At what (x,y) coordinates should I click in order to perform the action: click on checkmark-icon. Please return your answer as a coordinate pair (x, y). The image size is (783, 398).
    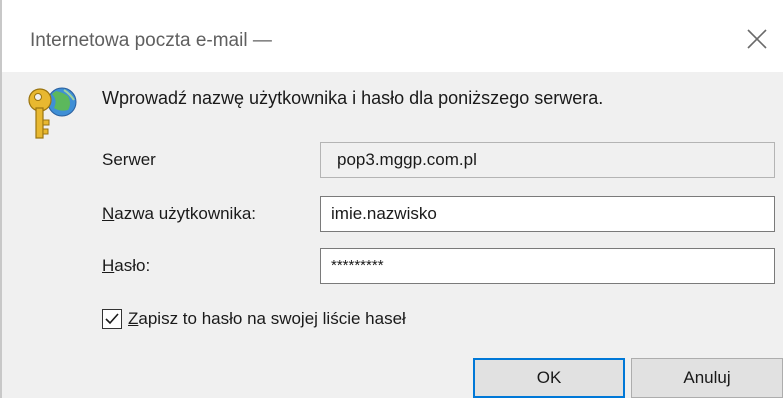
    Looking at the image, I should click on (112, 319).